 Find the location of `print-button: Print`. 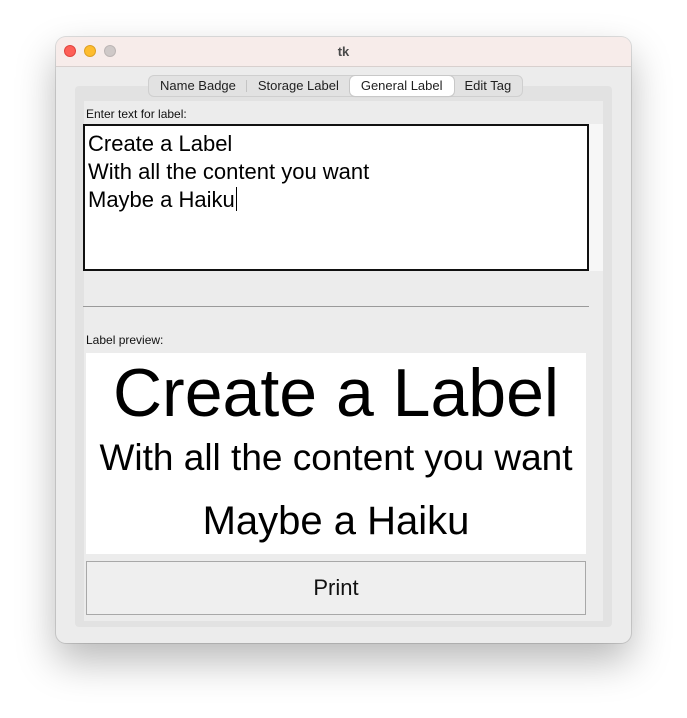

print-button: Print is located at coordinates (336, 588).